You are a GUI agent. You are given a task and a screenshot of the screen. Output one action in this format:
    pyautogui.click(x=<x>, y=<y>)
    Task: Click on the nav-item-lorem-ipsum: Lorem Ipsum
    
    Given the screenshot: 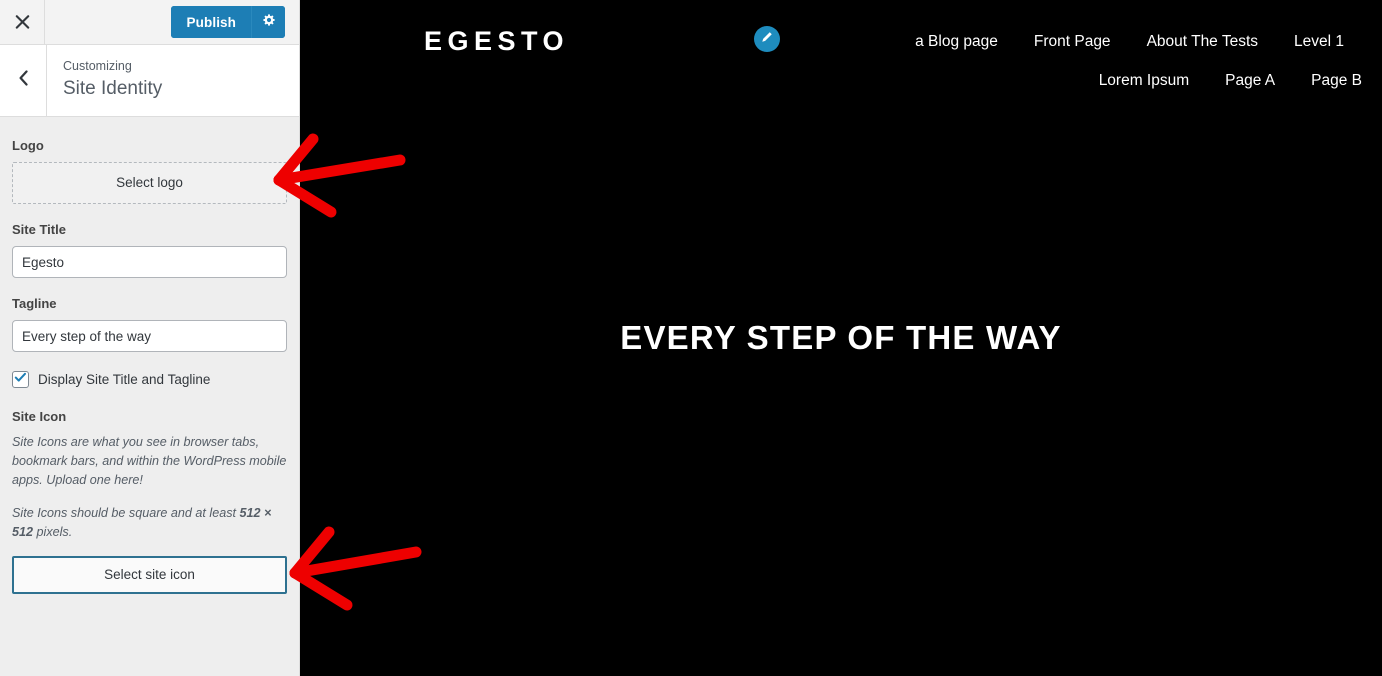 What is the action you would take?
    pyautogui.click(x=1144, y=80)
    